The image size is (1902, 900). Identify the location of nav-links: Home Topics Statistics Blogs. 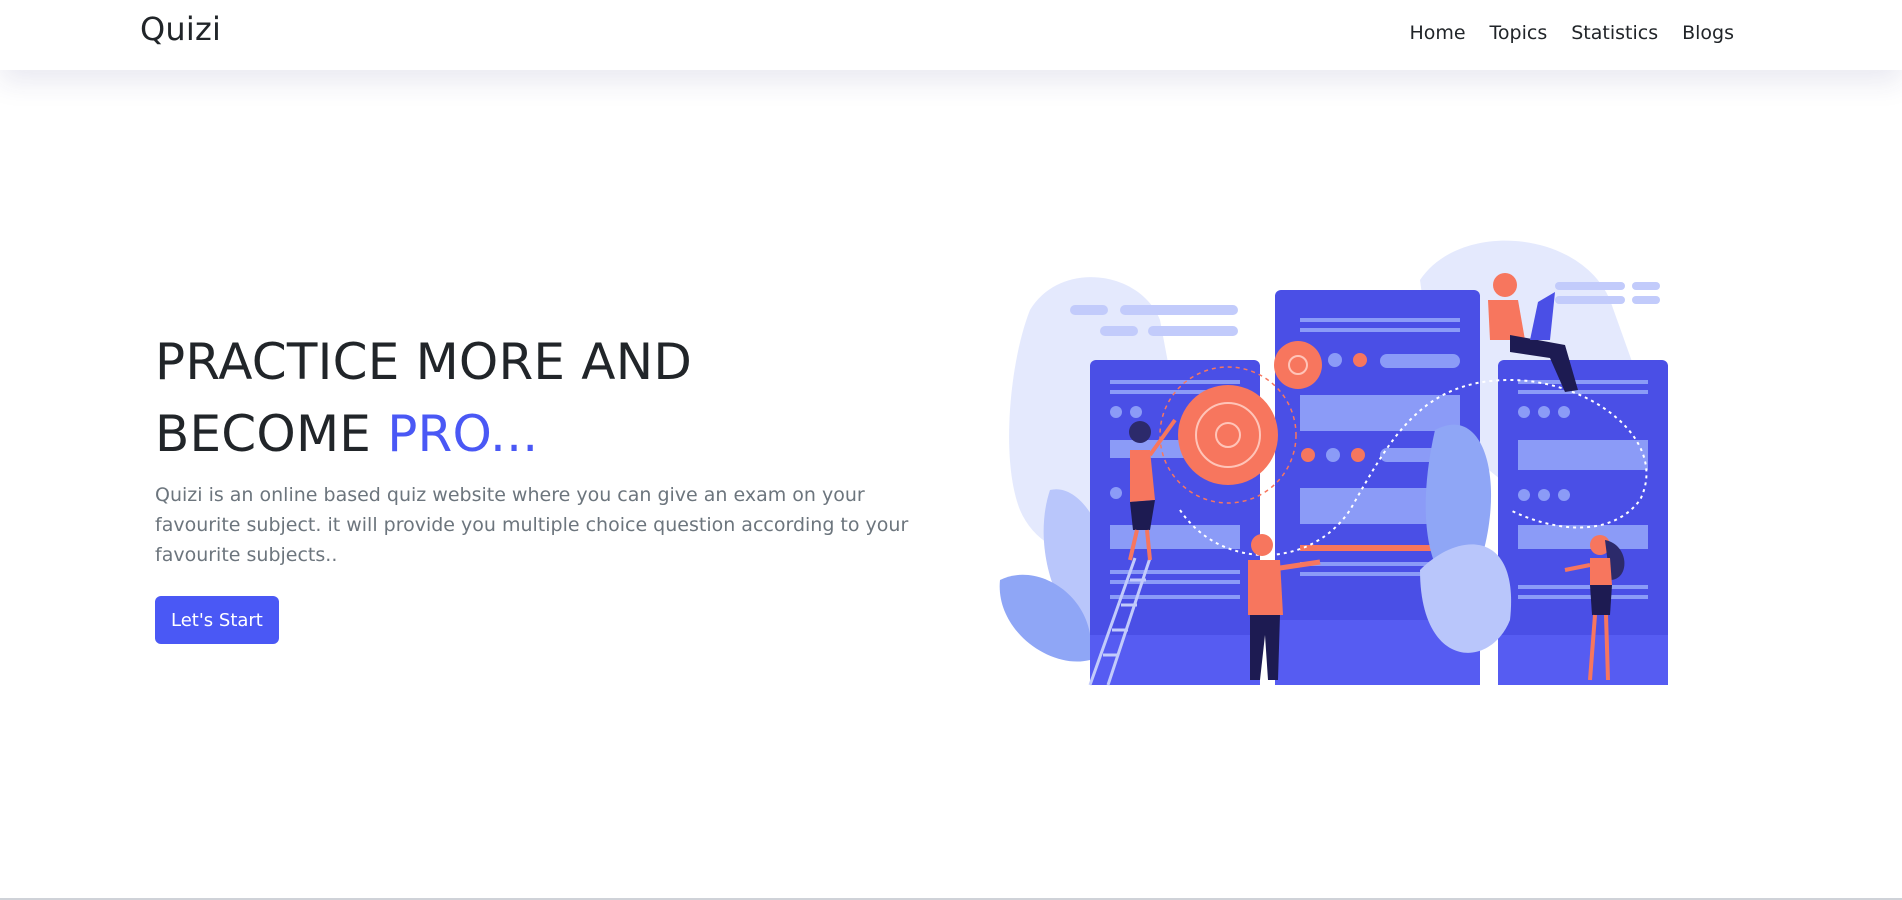
(1571, 33).